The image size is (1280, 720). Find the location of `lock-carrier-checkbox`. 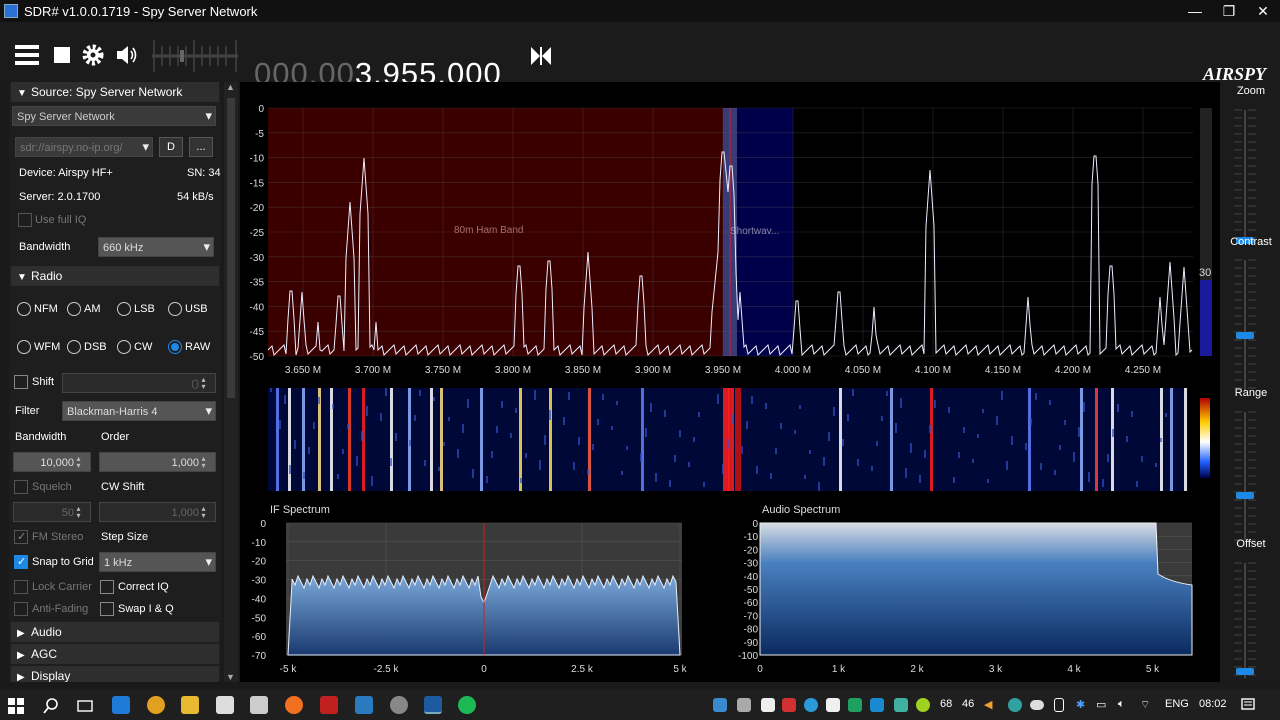

lock-carrier-checkbox is located at coordinates (21, 587).